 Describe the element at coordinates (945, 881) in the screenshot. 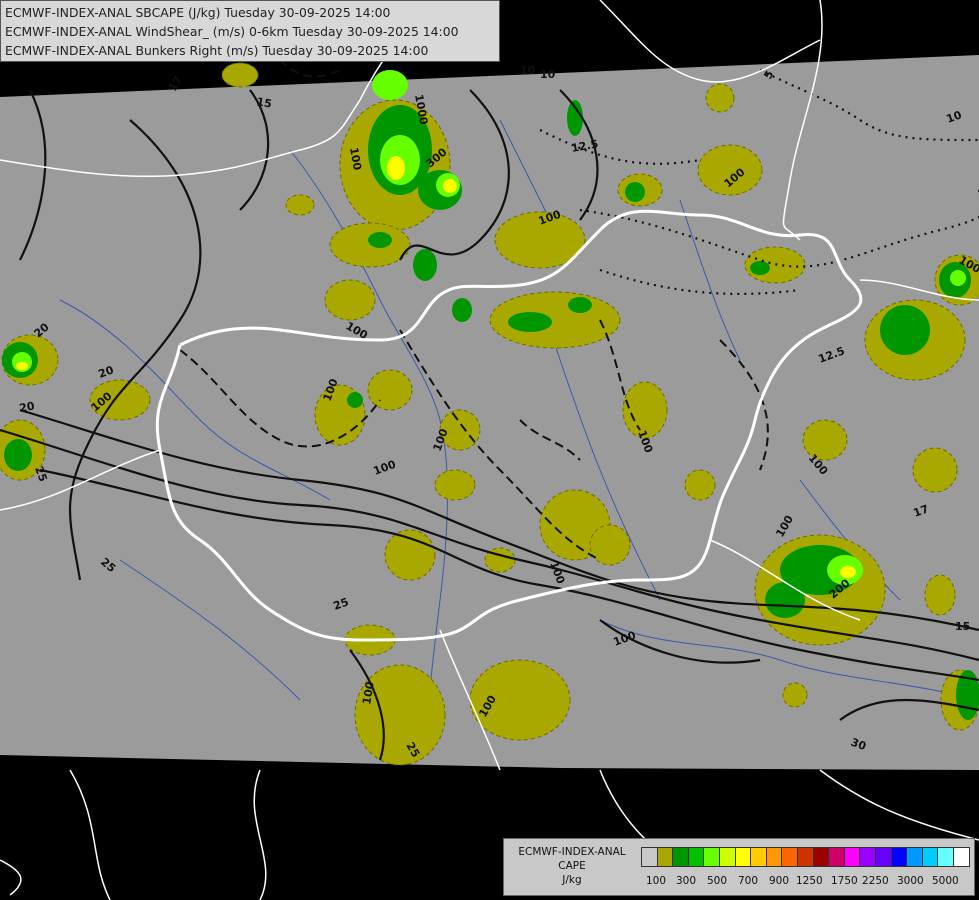

I see `legend-tick: 5000` at that location.